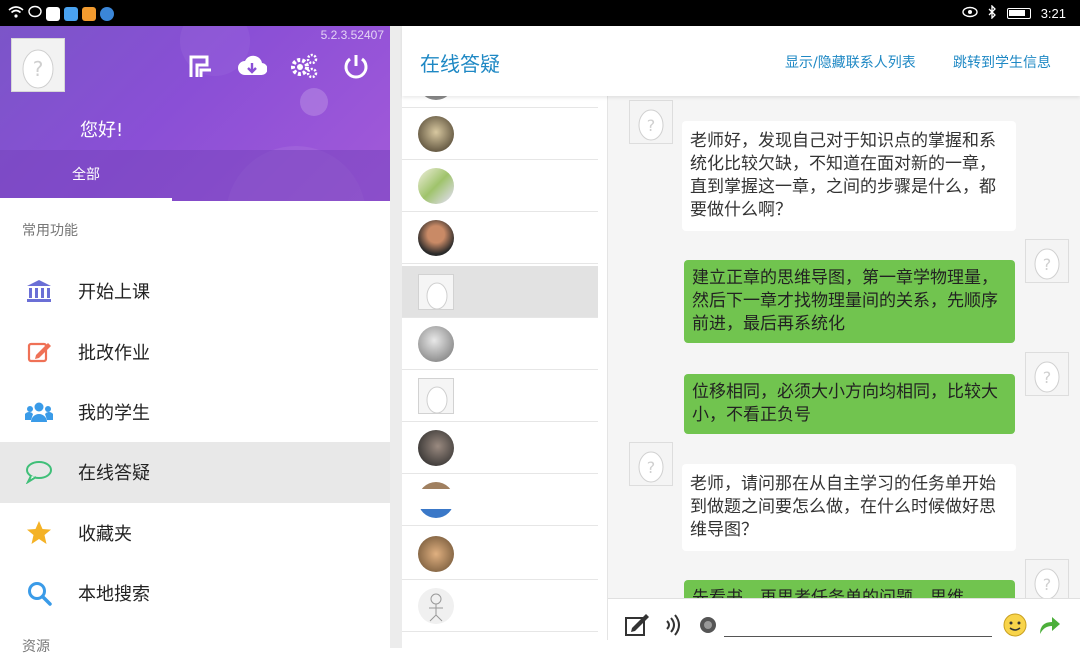 The height and width of the screenshot is (656, 1080). I want to click on settings-icon, so click(304, 66).